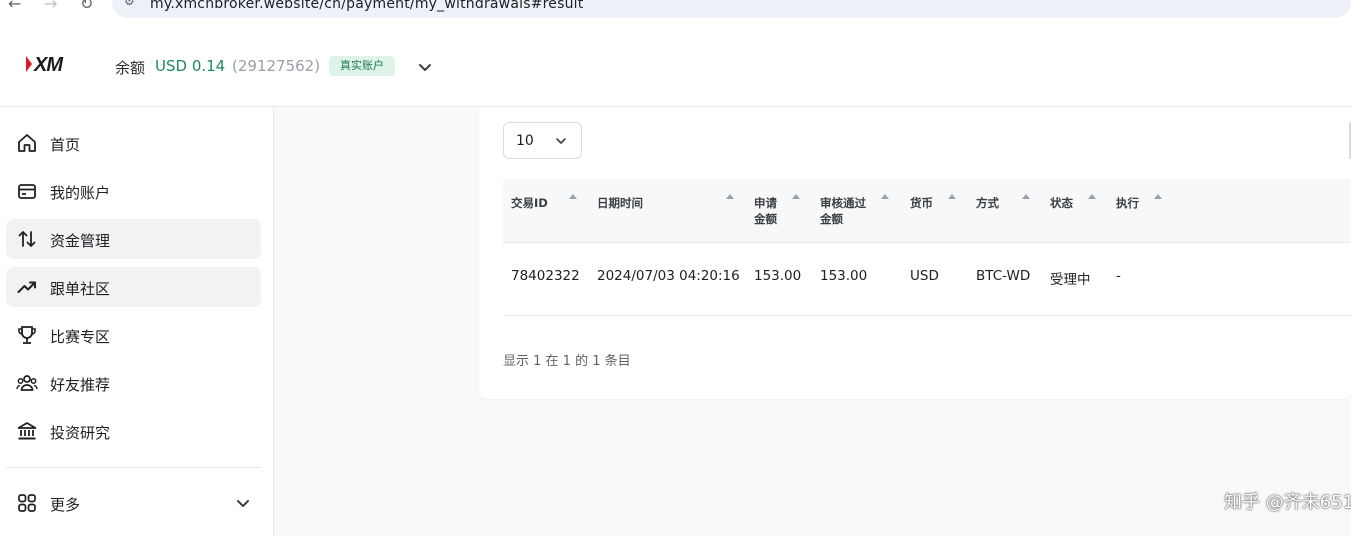  I want to click on column-header-approved-amount: 审核通过 金额, so click(843, 211).